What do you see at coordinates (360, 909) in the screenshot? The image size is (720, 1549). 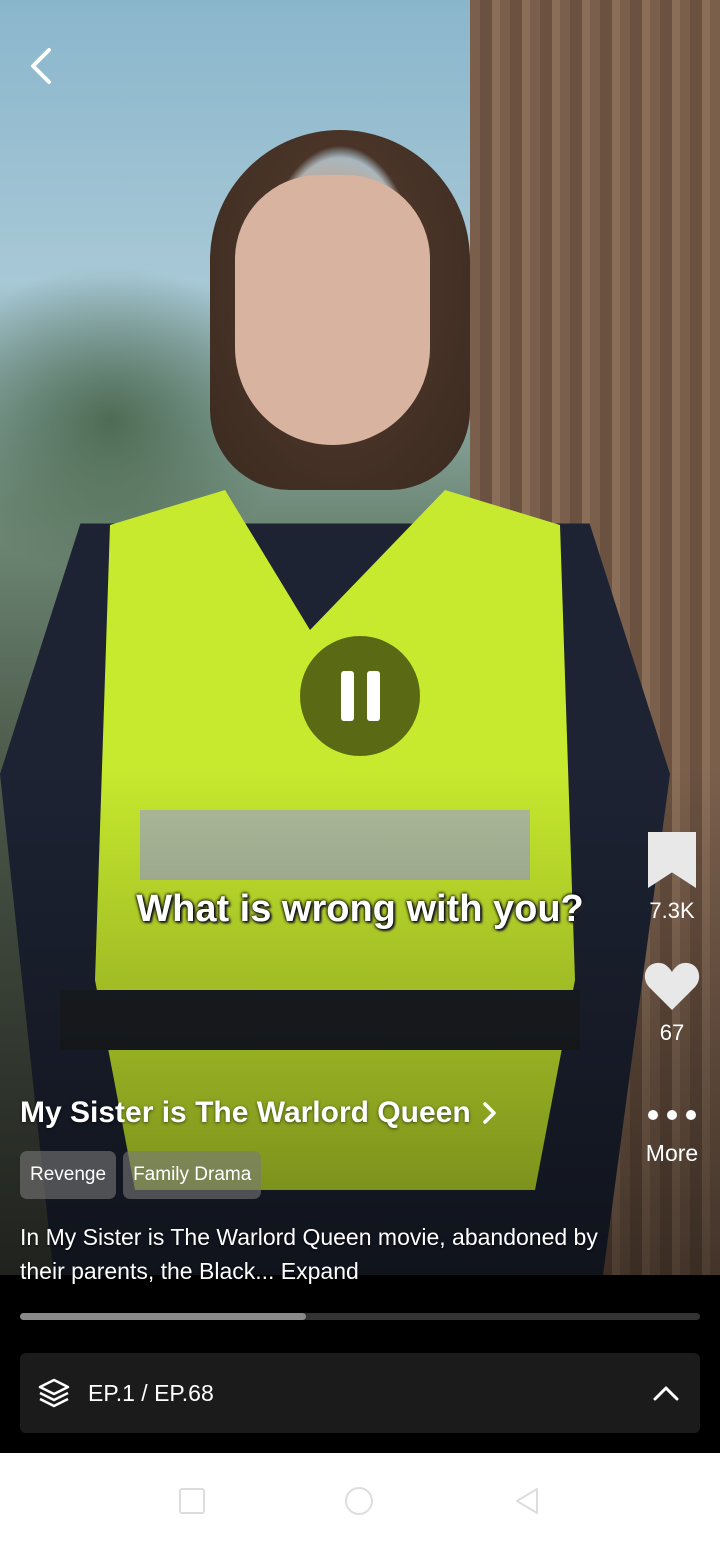 I see `video-subtitle: What is wrong with you?` at bounding box center [360, 909].